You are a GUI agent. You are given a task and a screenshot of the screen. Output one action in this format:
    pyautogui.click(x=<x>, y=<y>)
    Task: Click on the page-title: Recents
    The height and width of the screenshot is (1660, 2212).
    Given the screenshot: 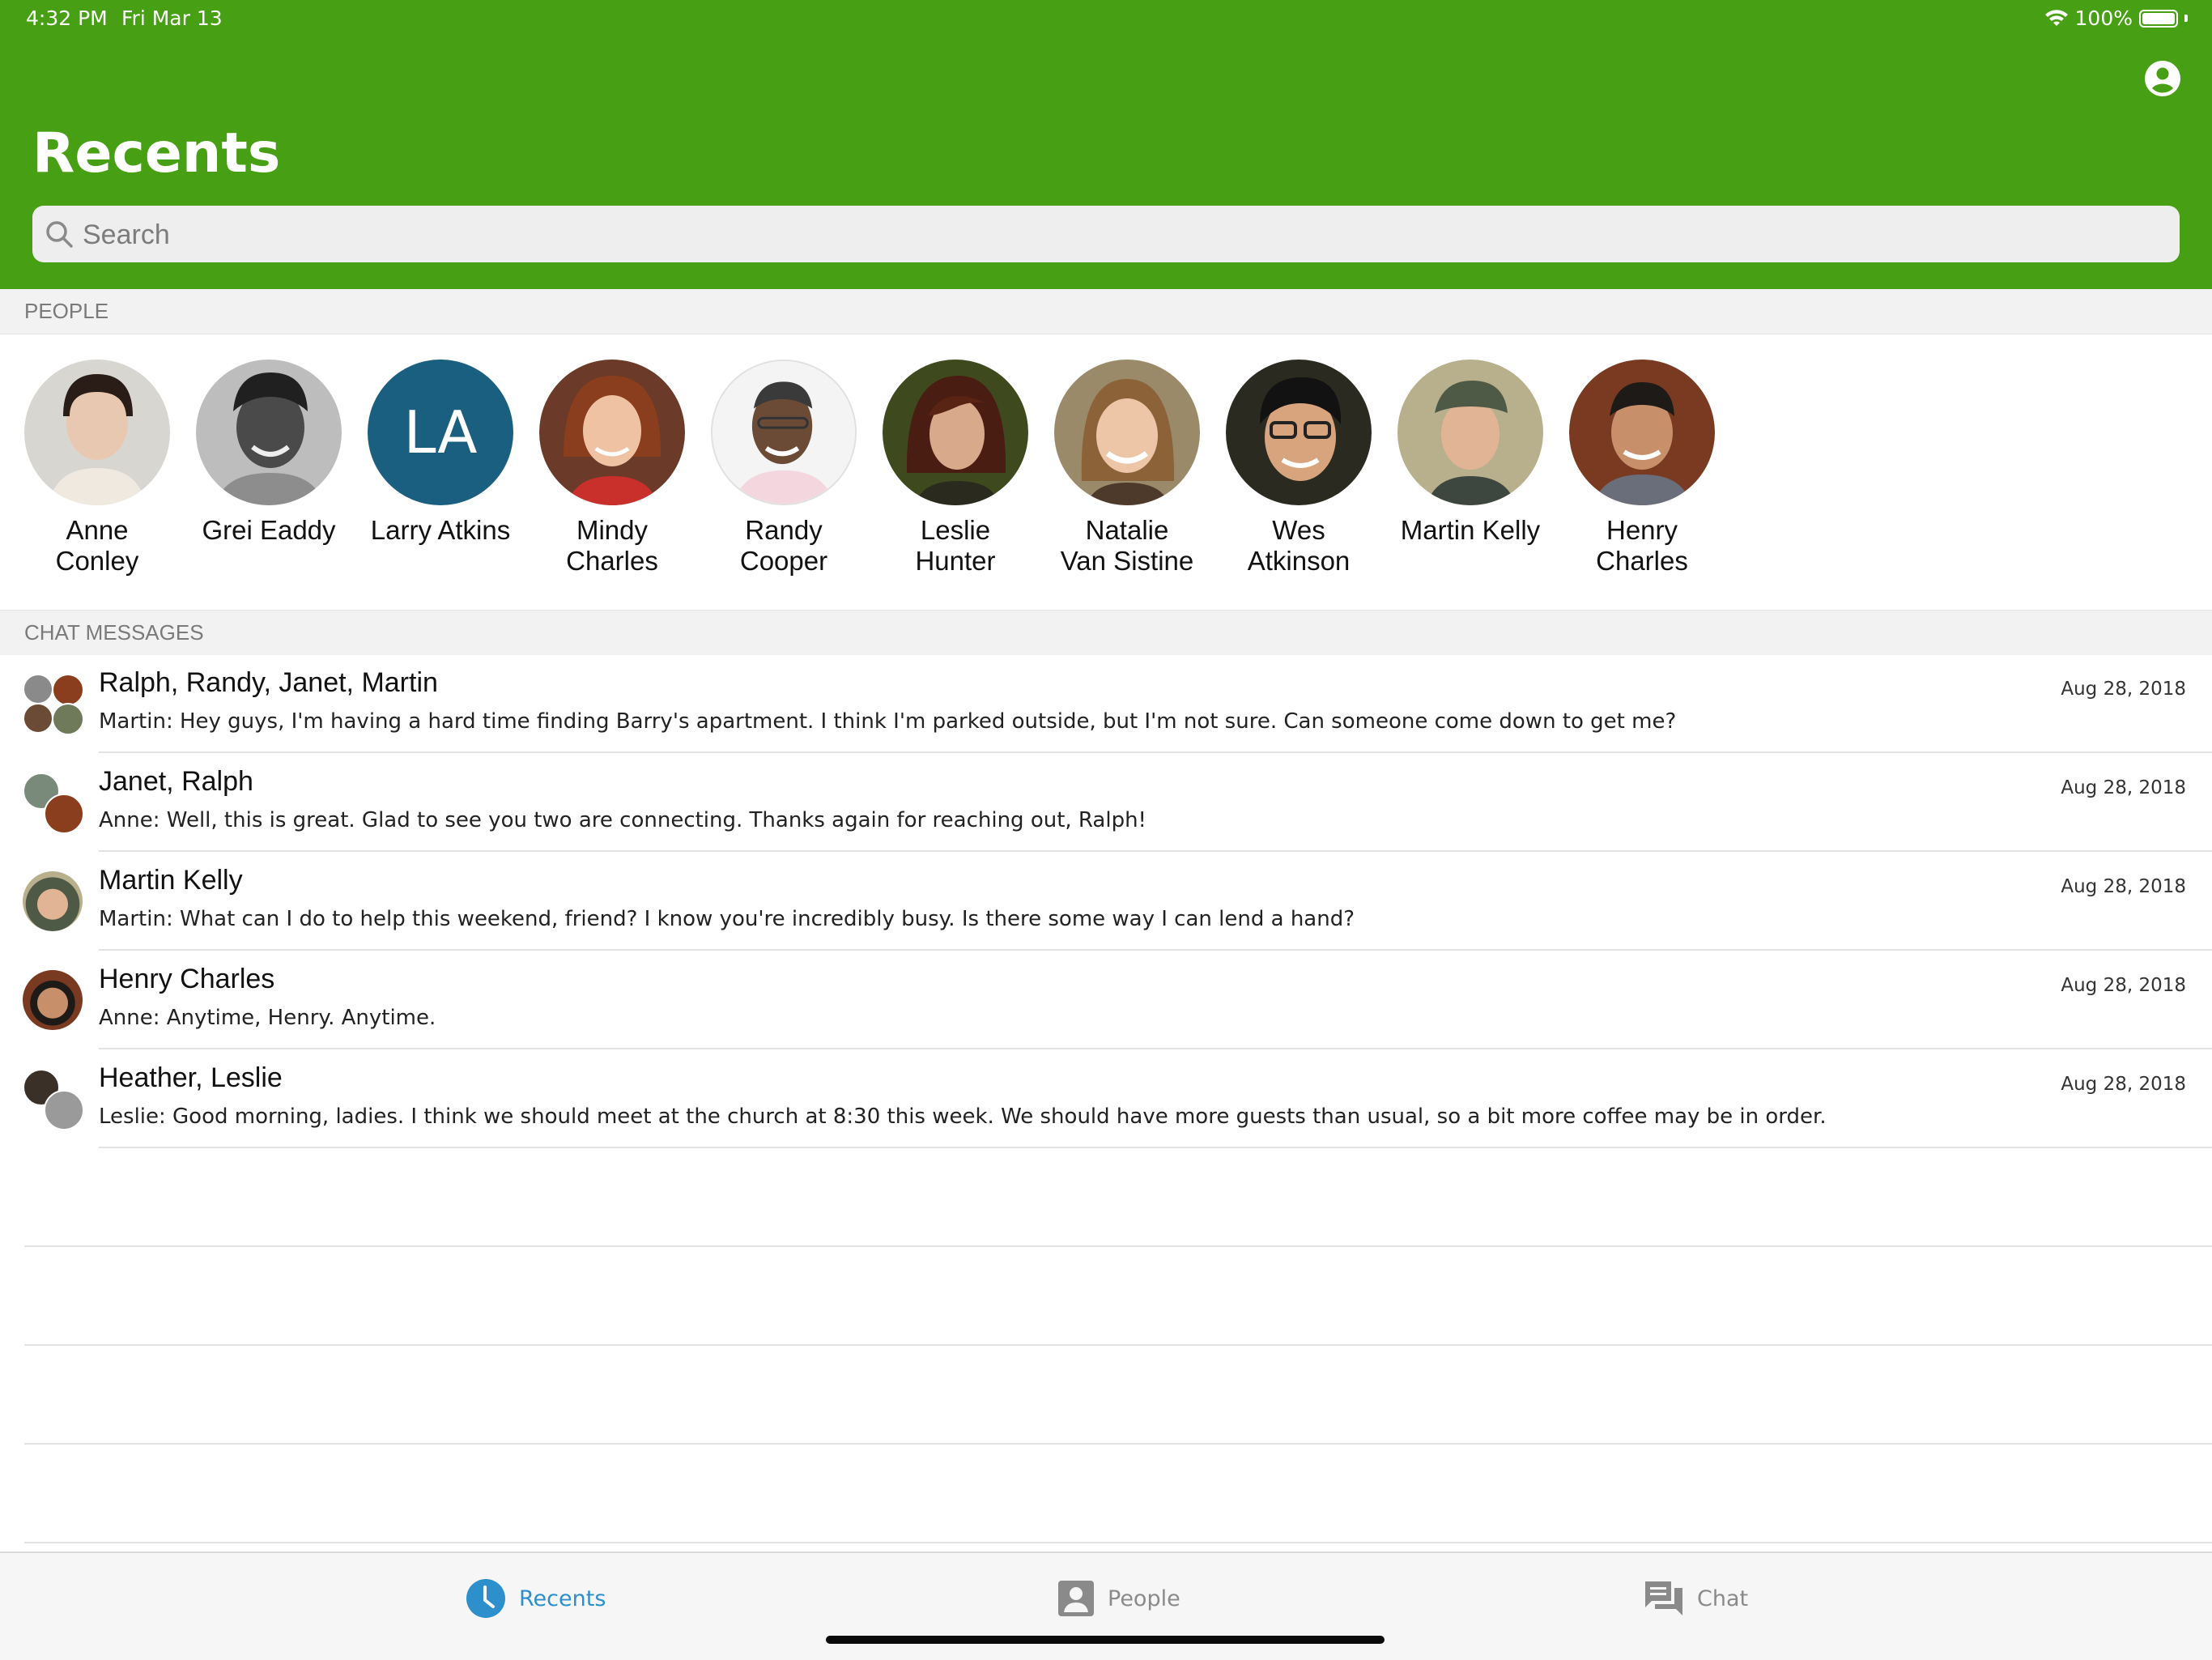 What is the action you would take?
    pyautogui.click(x=157, y=153)
    